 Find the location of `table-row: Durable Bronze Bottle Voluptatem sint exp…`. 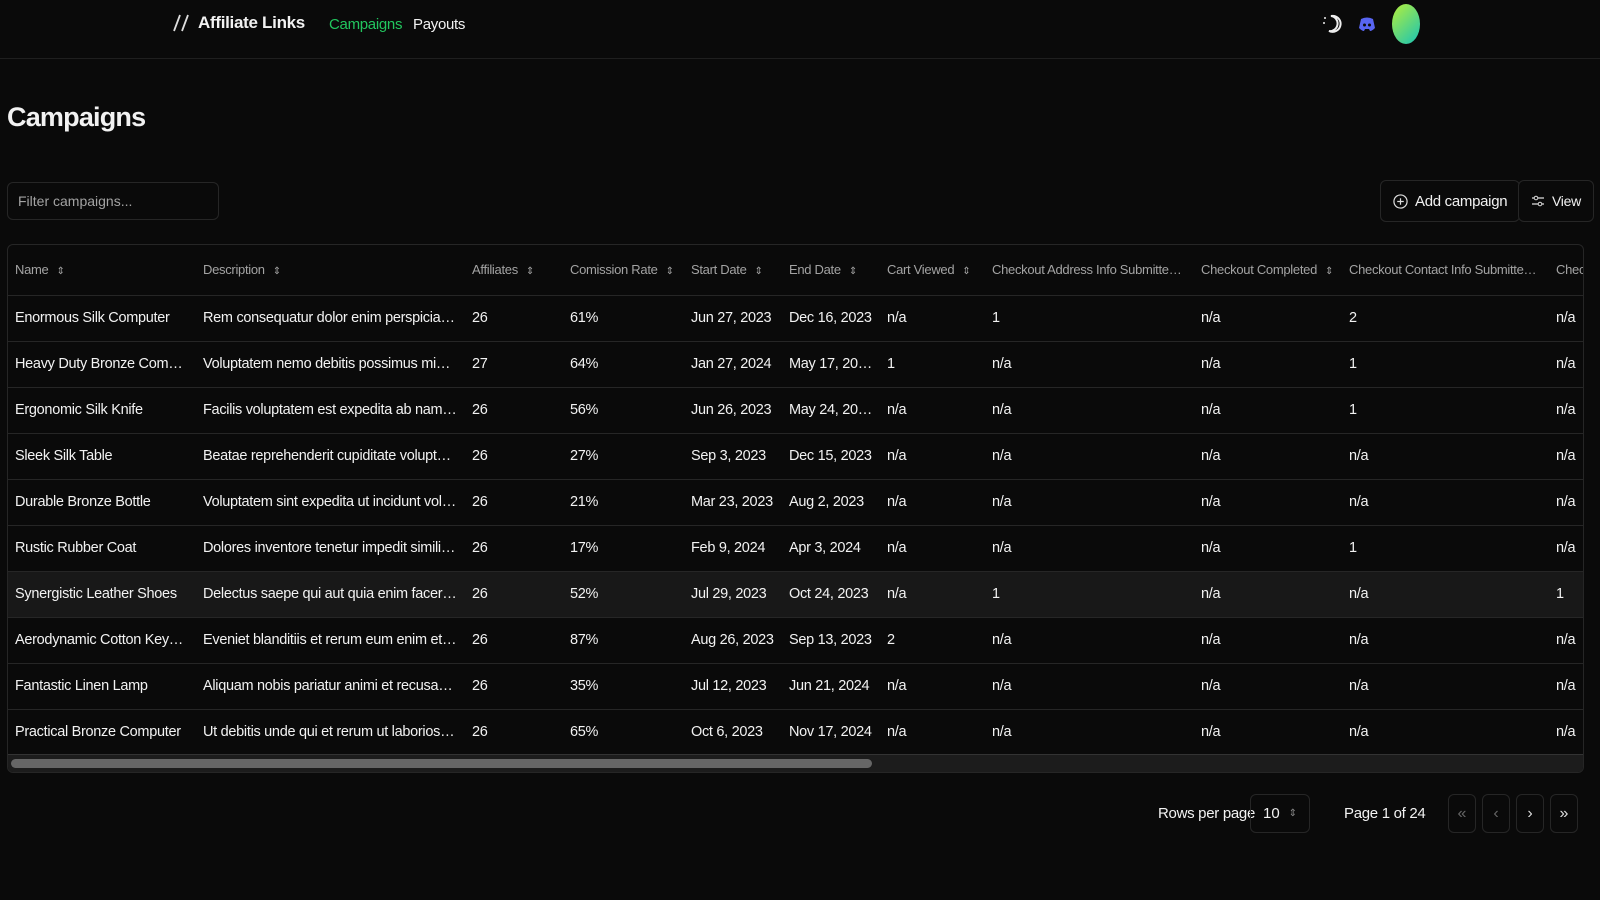

table-row: Durable Bronze Bottle Voluptatem sint exp… is located at coordinates (795, 501).